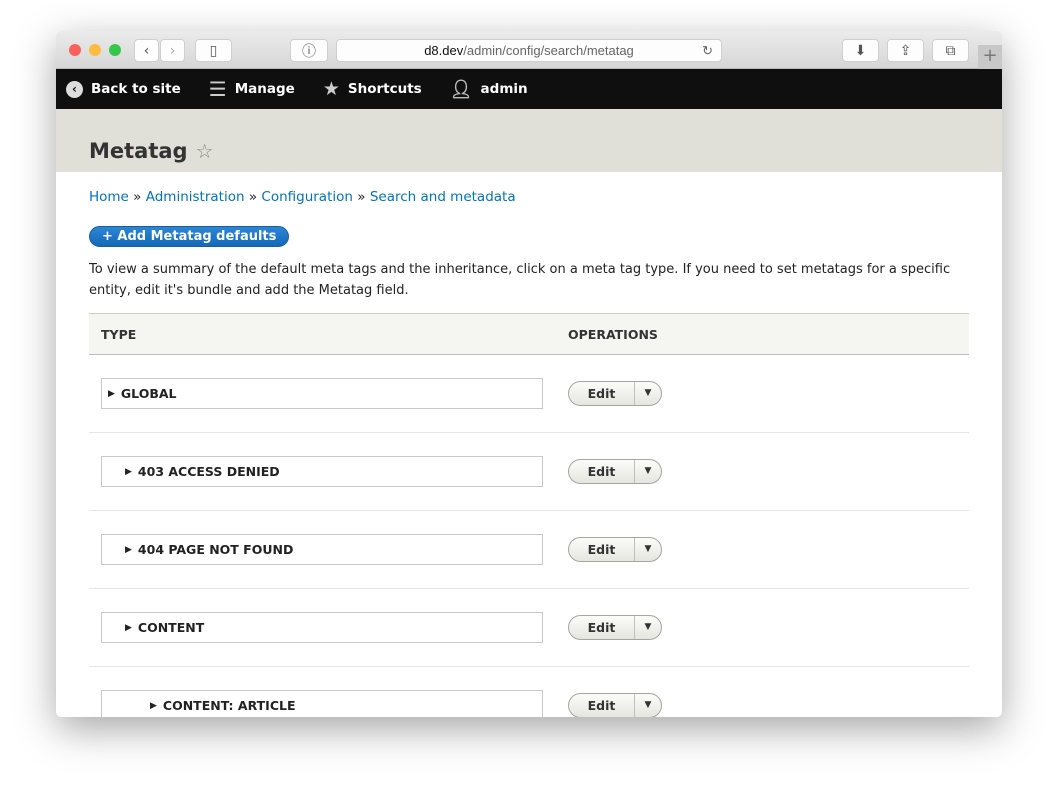  Describe the element at coordinates (95, 50) in the screenshot. I see `minimize-icon` at that location.